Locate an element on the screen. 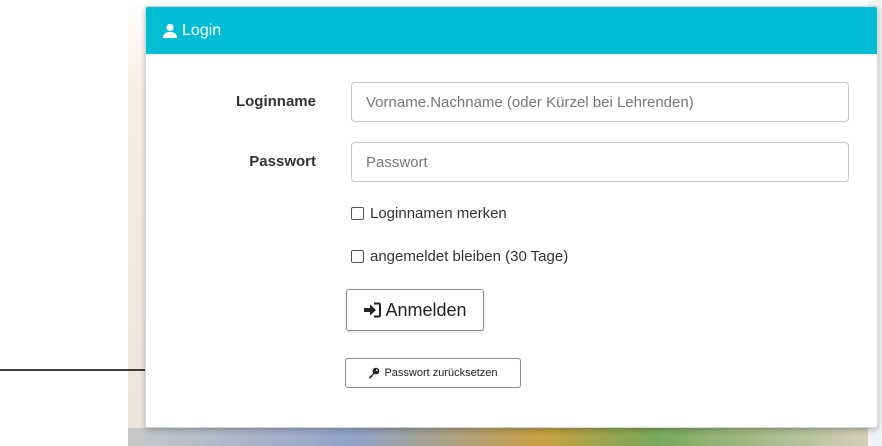 The width and height of the screenshot is (882, 446). sign-in-icon is located at coordinates (372, 310).